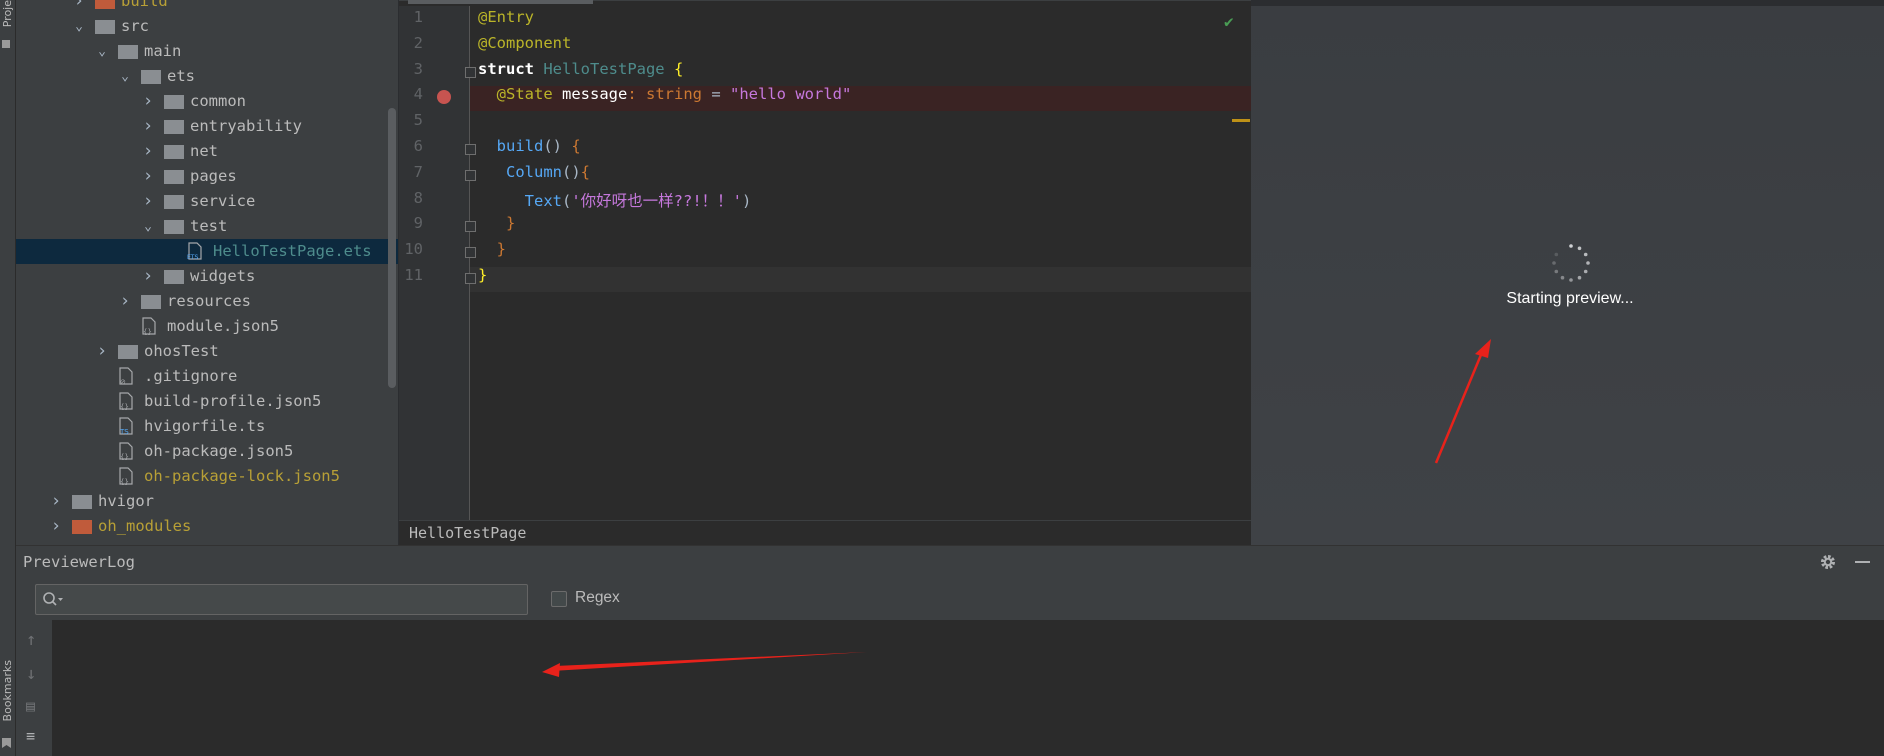  Describe the element at coordinates (411, 94) in the screenshot. I see `line-number: 4` at that location.